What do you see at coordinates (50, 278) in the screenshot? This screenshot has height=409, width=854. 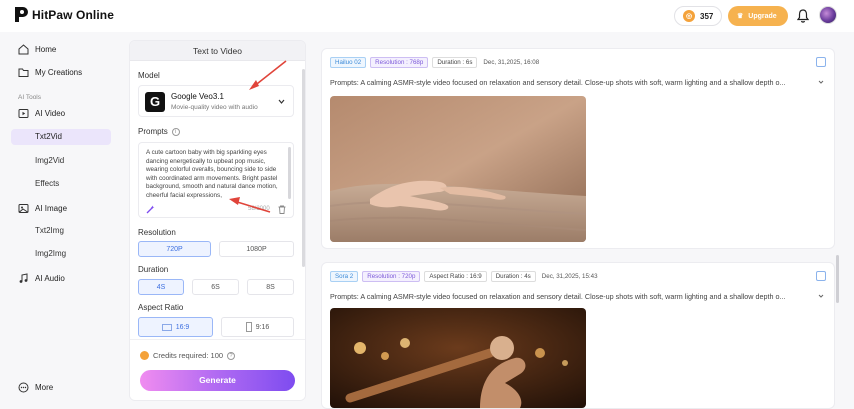 I see `sidebar-item-label: AI Audio` at bounding box center [50, 278].